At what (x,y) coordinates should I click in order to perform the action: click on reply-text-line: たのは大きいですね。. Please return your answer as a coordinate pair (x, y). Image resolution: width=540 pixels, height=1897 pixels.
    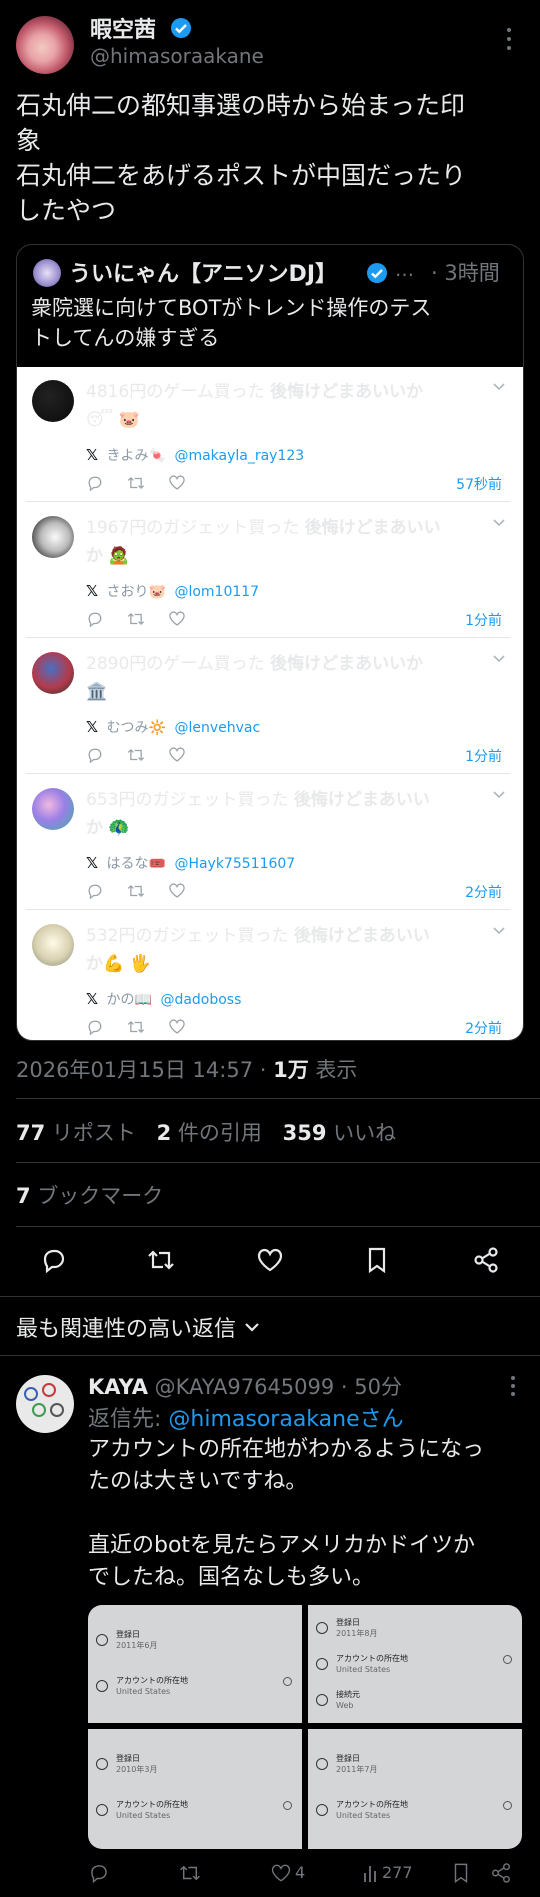
    Looking at the image, I should click on (198, 1481).